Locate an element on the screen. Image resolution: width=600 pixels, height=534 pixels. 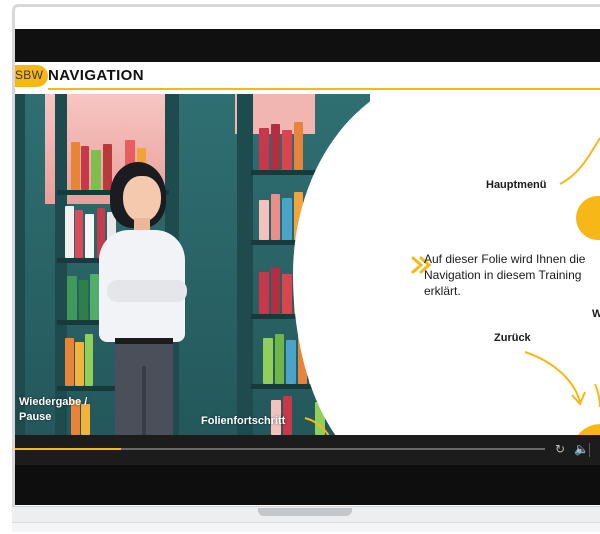
presenter-crossed-arms is located at coordinates (147, 291).